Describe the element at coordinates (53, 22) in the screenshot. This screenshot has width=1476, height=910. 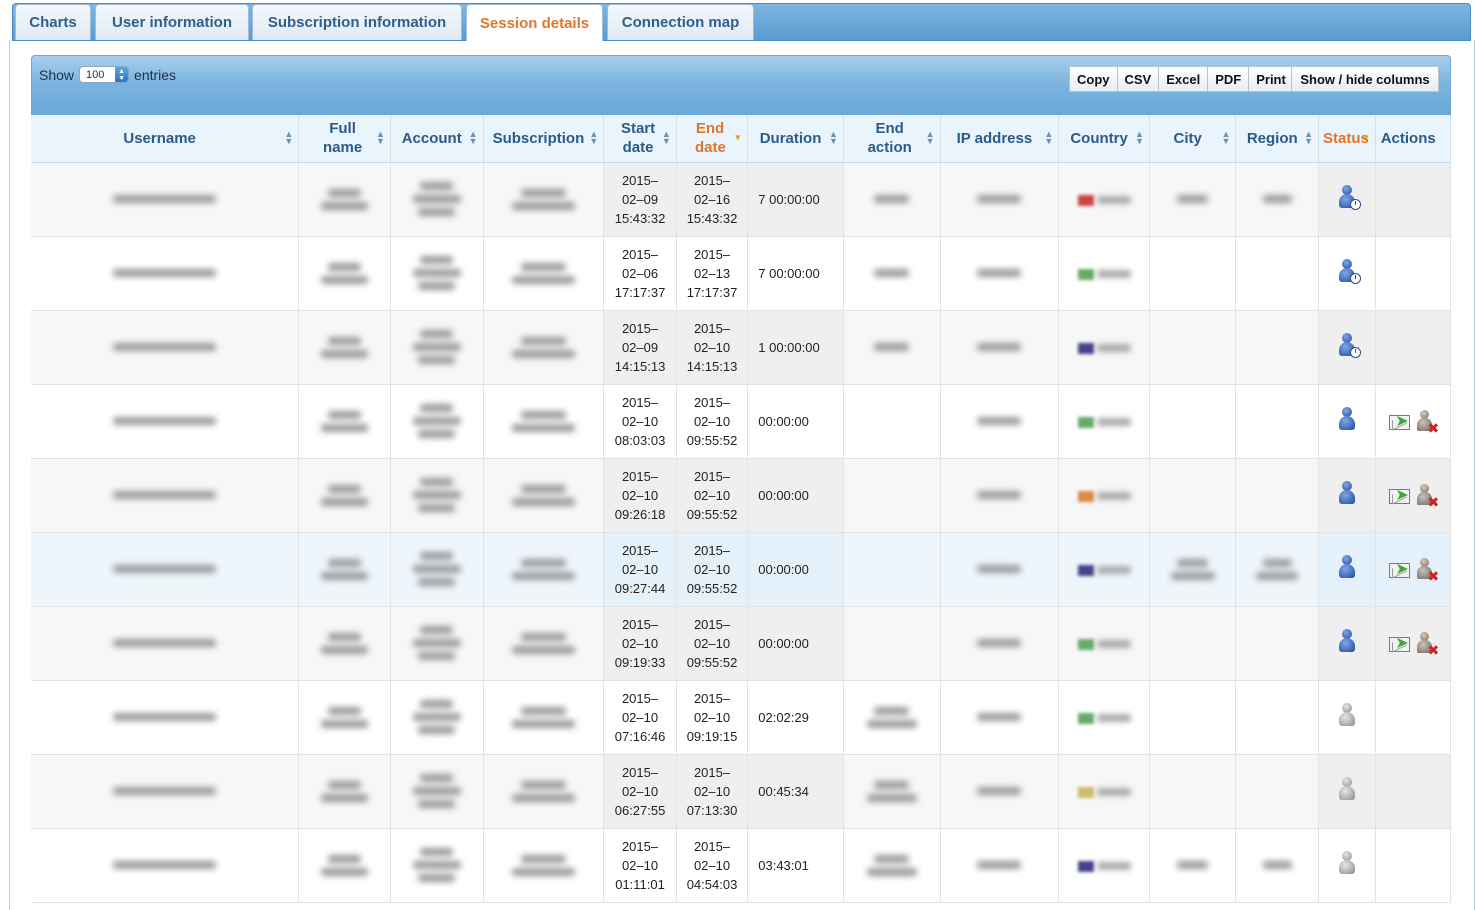
I see `tab-charts: Charts` at that location.